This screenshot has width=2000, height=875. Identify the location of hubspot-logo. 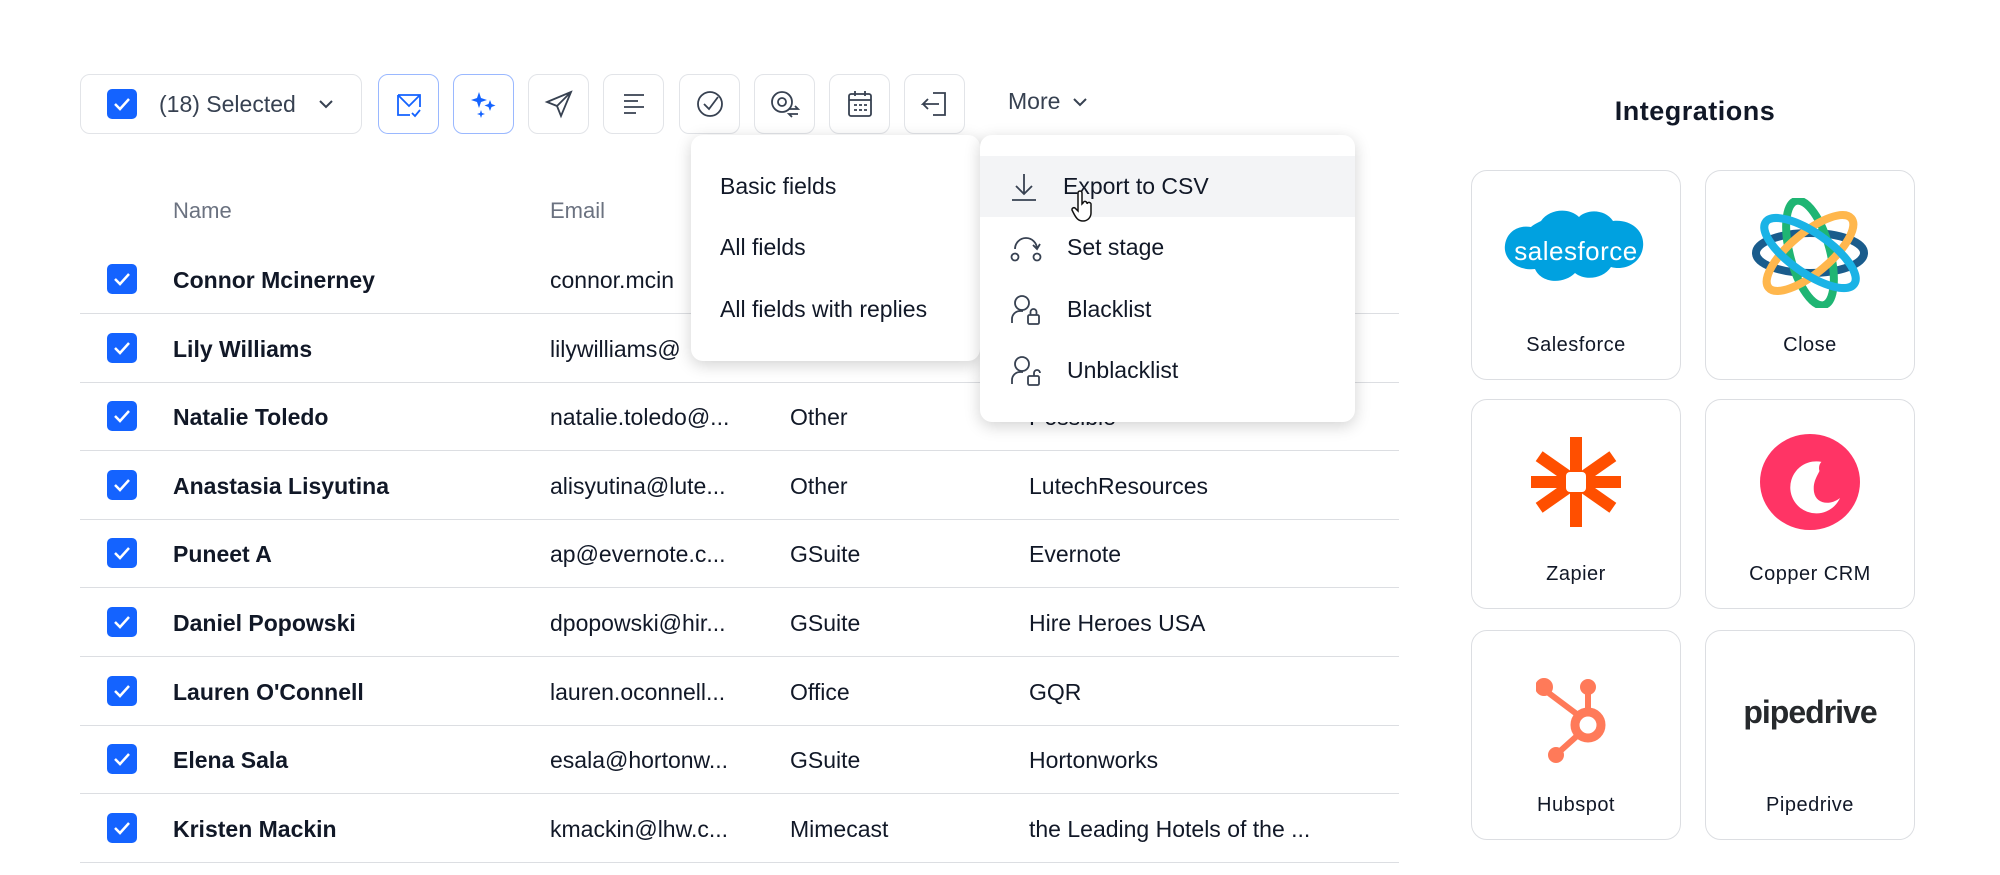
(1571, 720).